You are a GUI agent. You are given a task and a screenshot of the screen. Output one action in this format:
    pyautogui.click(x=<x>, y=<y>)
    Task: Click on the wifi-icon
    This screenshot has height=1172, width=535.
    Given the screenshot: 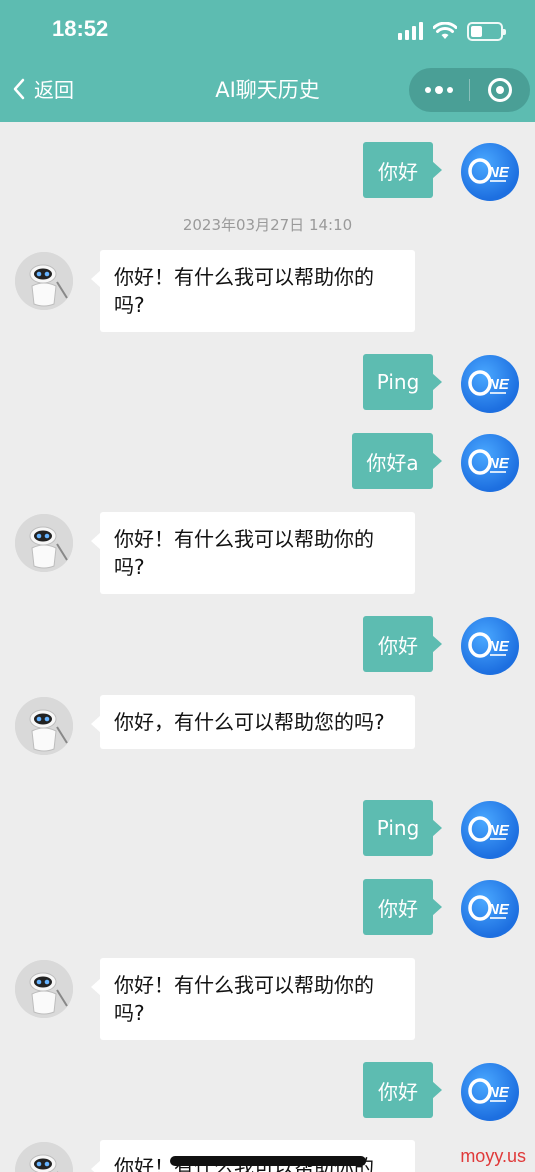 What is the action you would take?
    pyautogui.click(x=445, y=30)
    